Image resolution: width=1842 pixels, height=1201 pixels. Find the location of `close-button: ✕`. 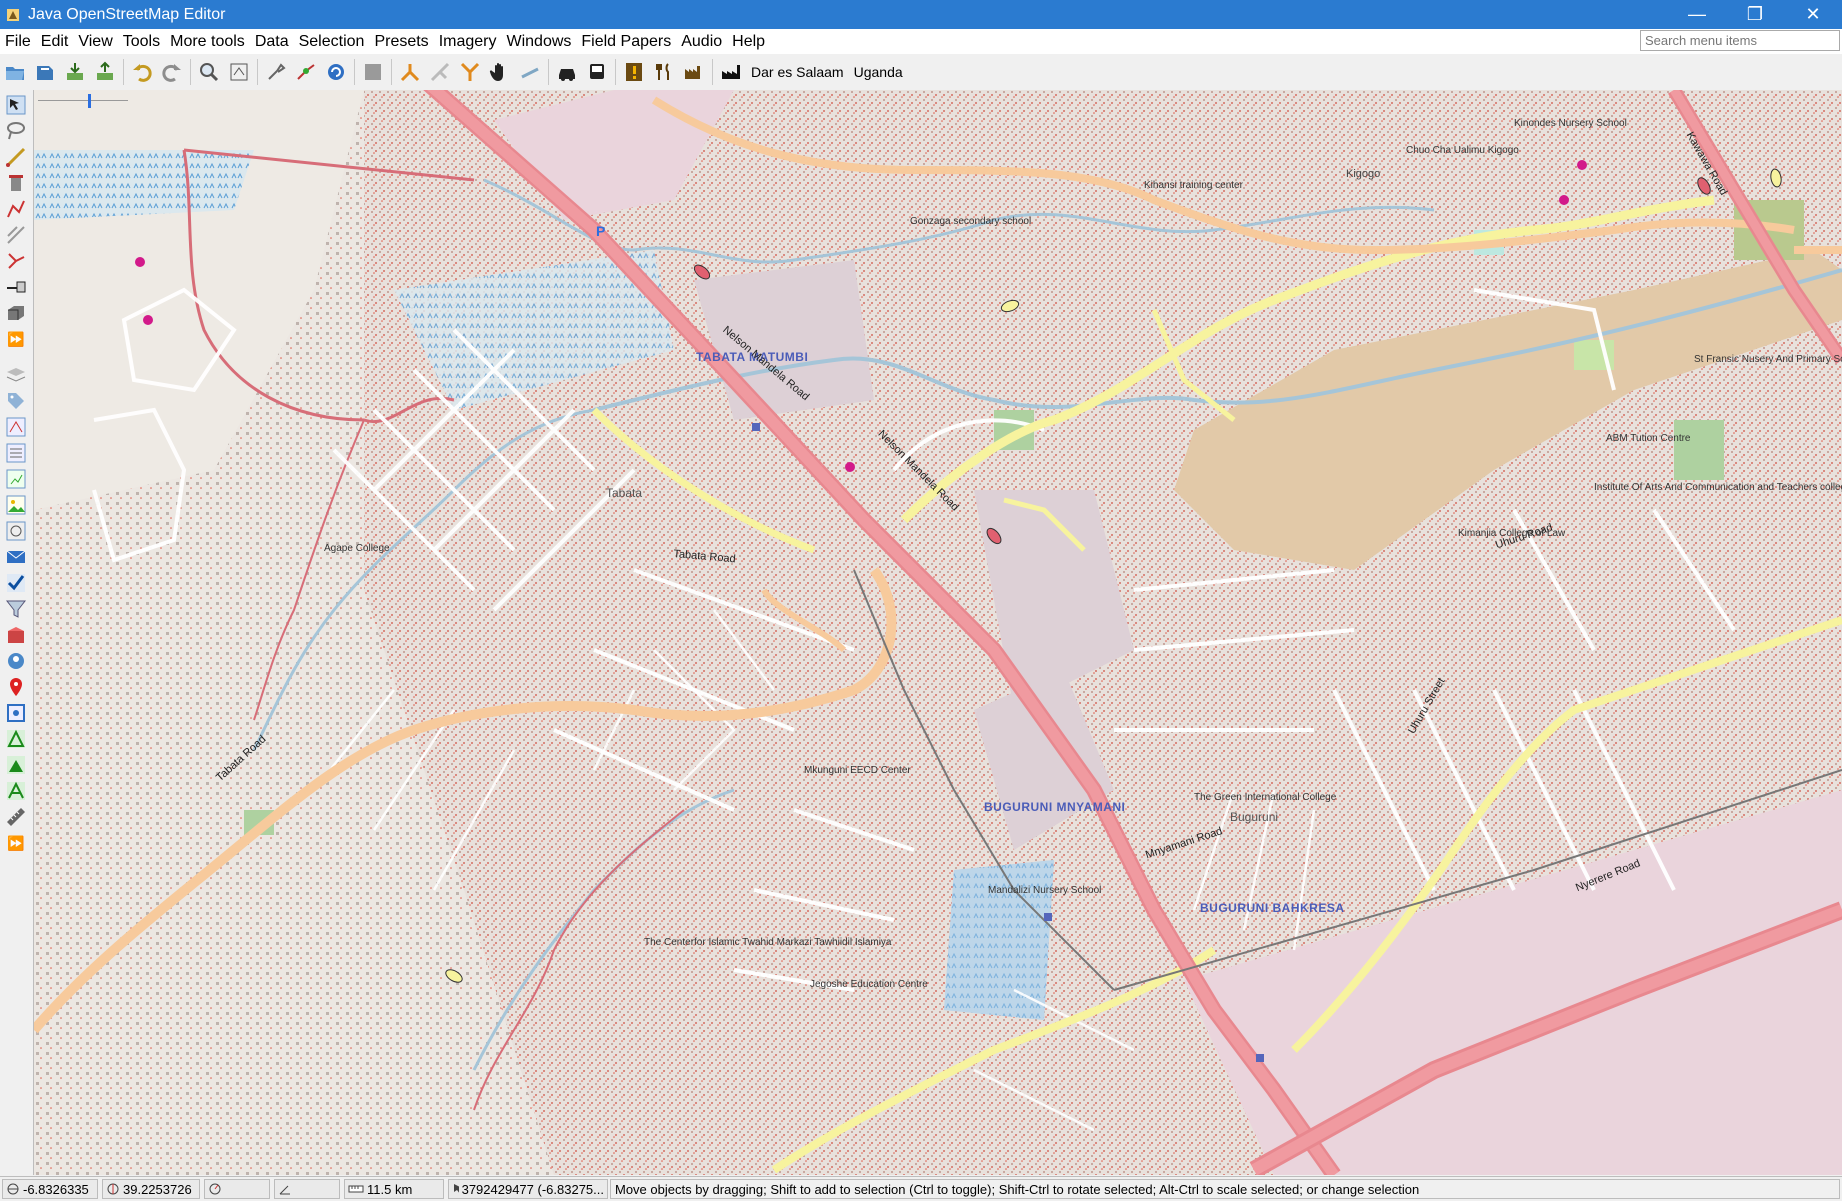

close-button: ✕ is located at coordinates (1813, 14).